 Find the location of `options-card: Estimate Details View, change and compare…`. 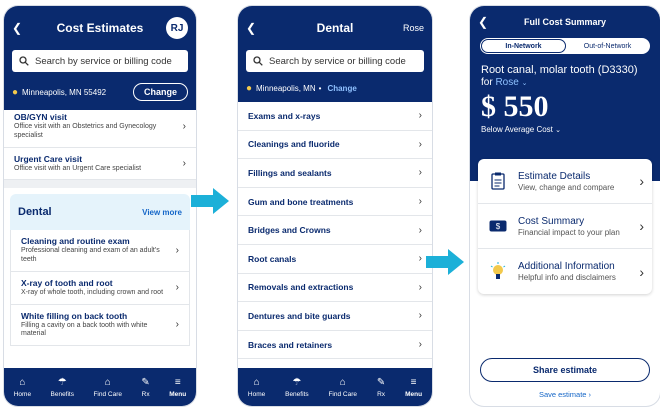

options-card: Estimate Details View, change and compare… is located at coordinates (565, 226).